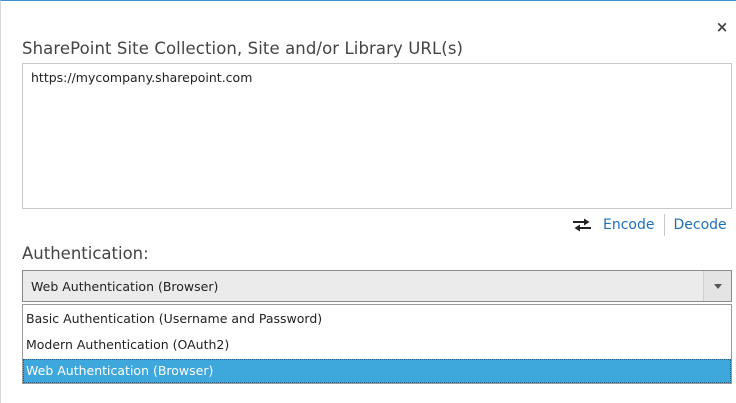 The image size is (736, 403). I want to click on authentication-selected-value: Web Authentication (Browser), so click(125, 286).